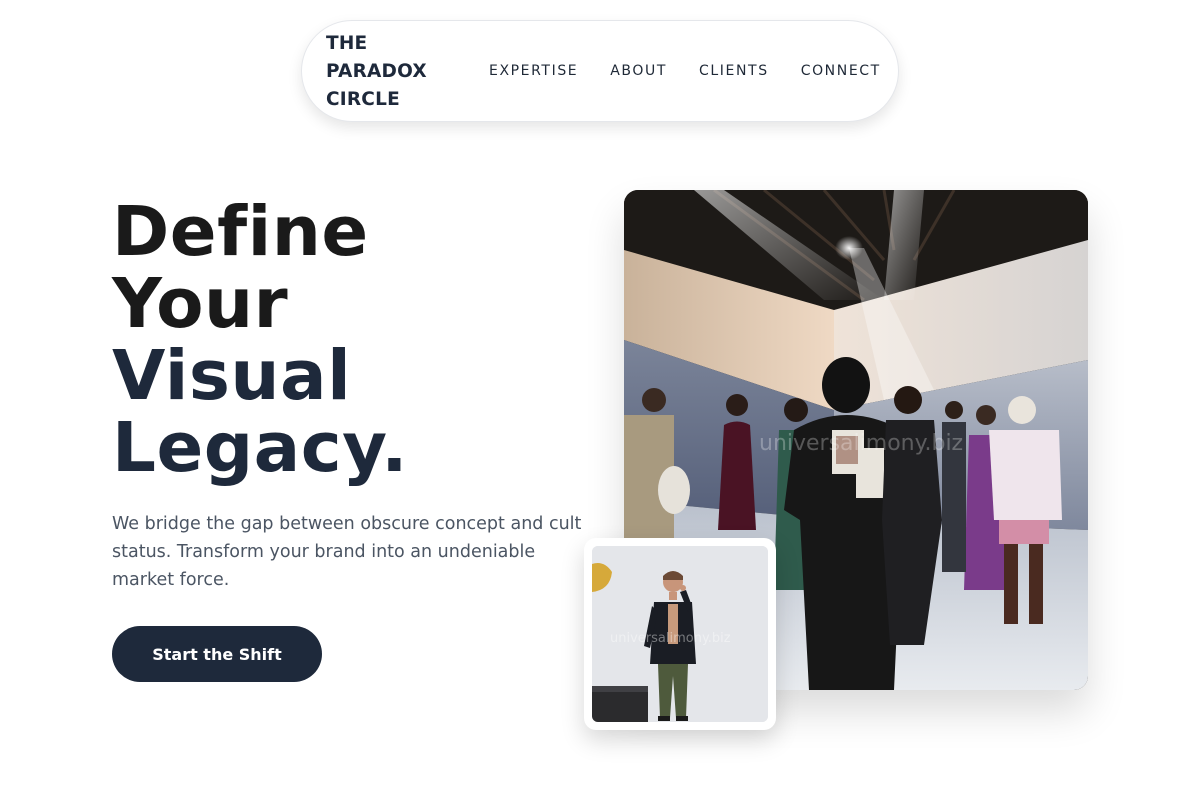 The height and width of the screenshot is (800, 1200). I want to click on nav-link-about: ABOUT, so click(638, 71).